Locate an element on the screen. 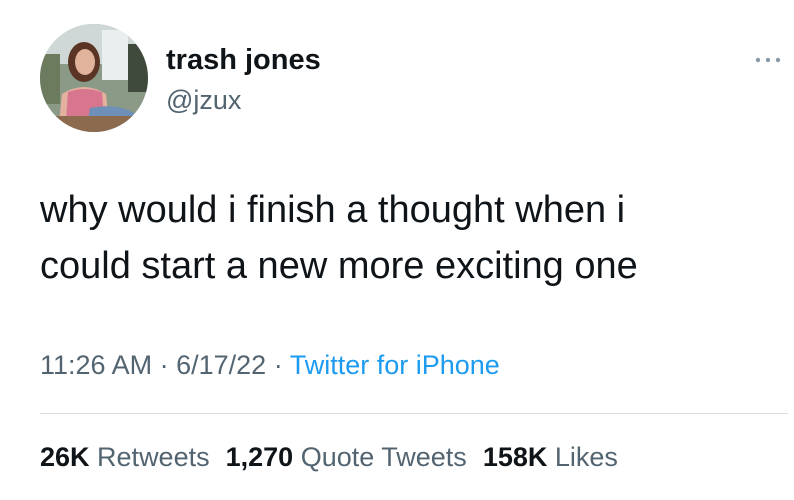  avatar is located at coordinates (94, 78).